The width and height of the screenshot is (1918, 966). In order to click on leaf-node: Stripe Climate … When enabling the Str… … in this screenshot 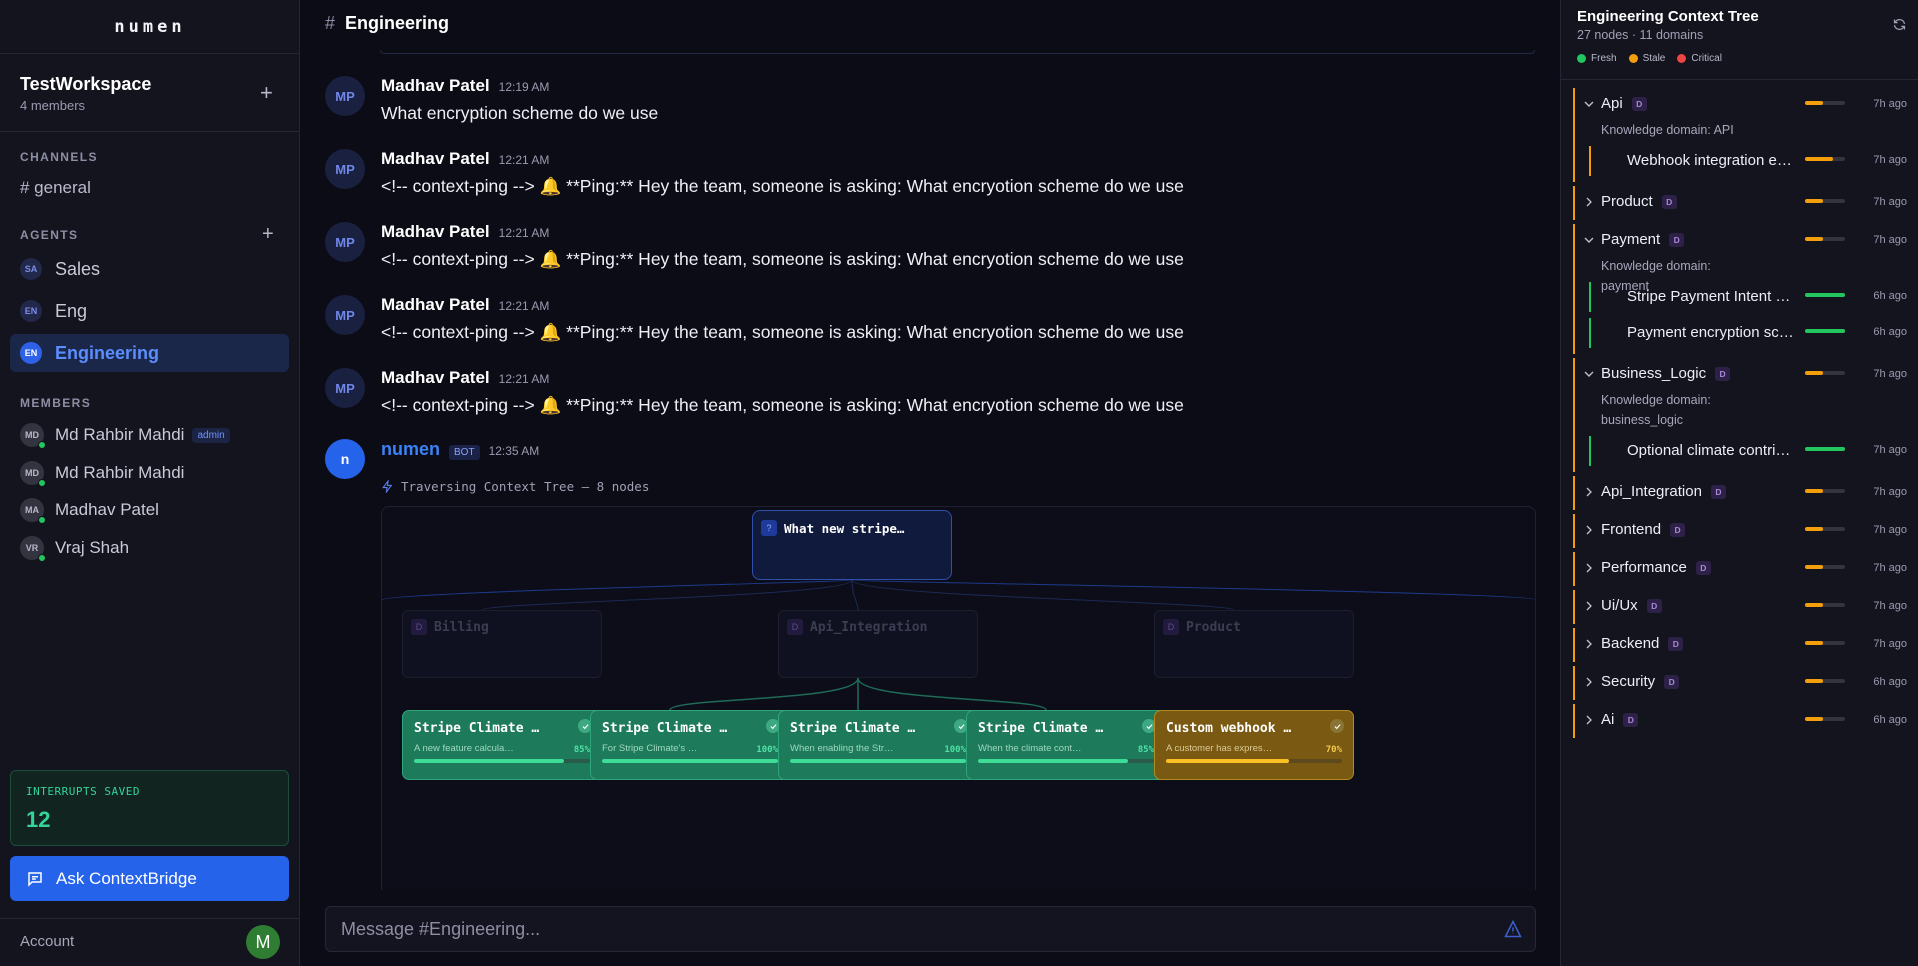, I will do `click(878, 745)`.